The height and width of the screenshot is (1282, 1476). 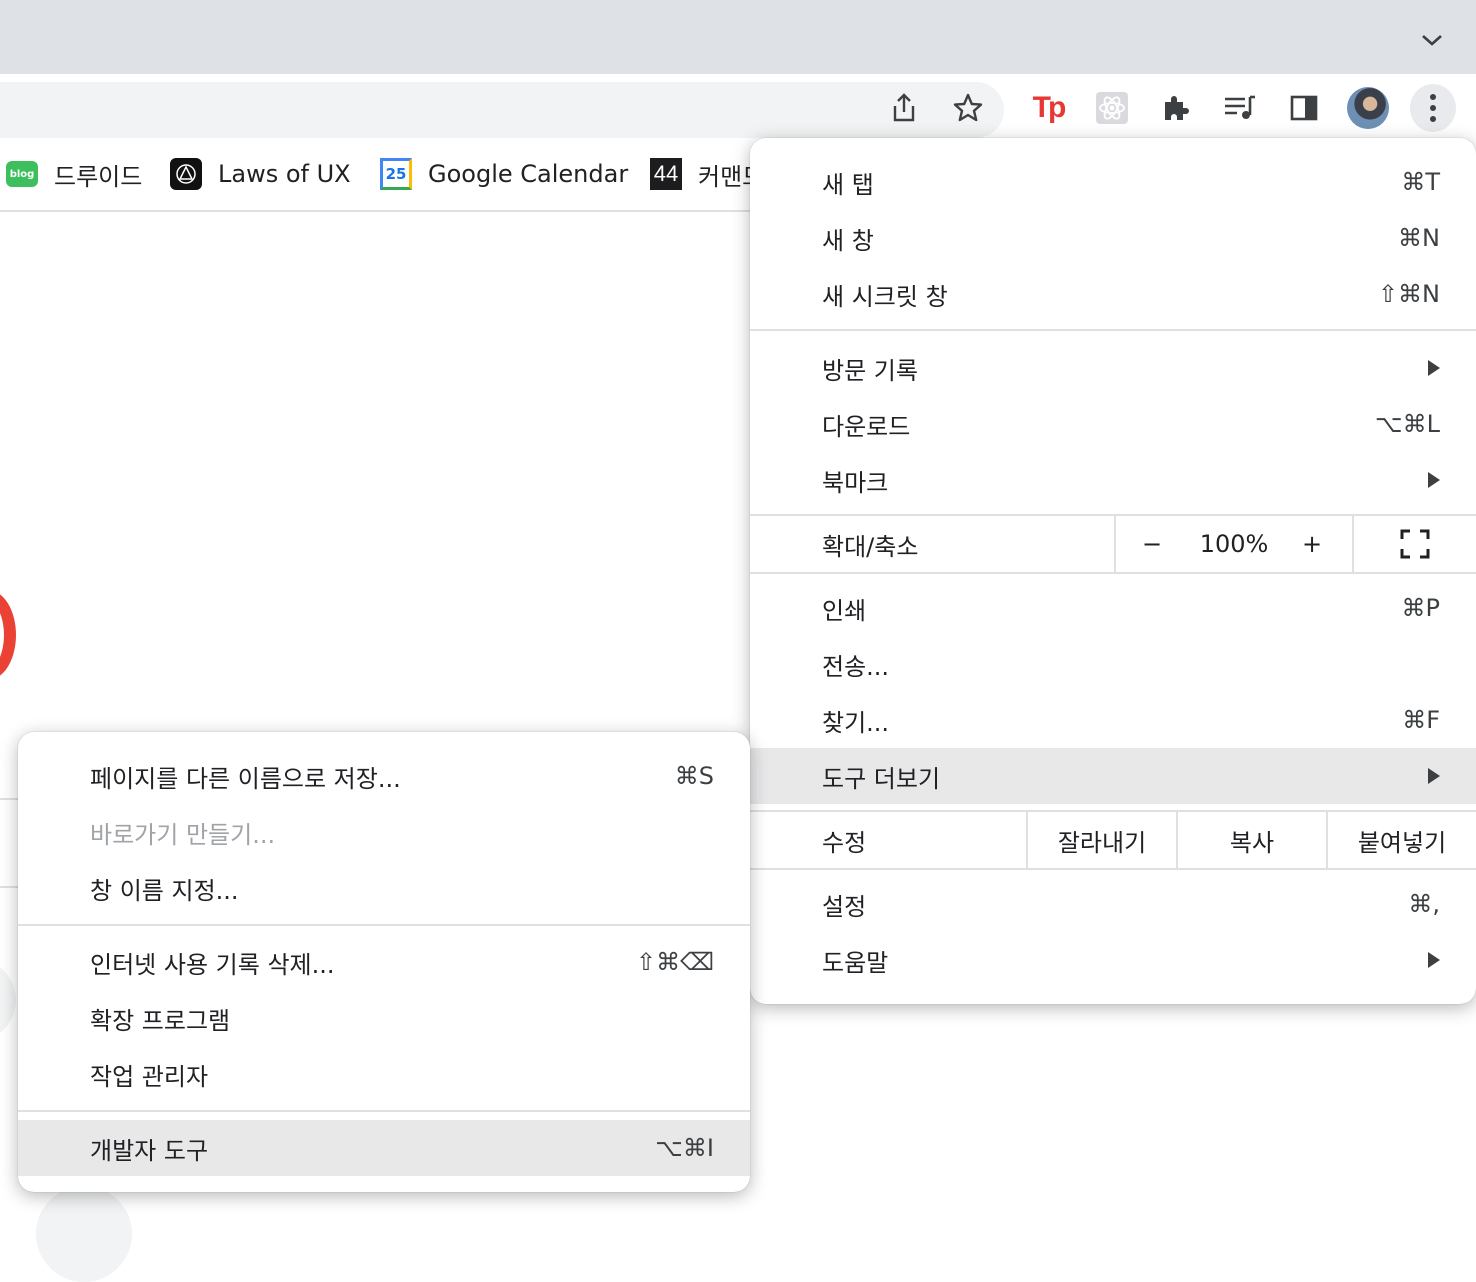 I want to click on profile-button, so click(x=1368, y=108).